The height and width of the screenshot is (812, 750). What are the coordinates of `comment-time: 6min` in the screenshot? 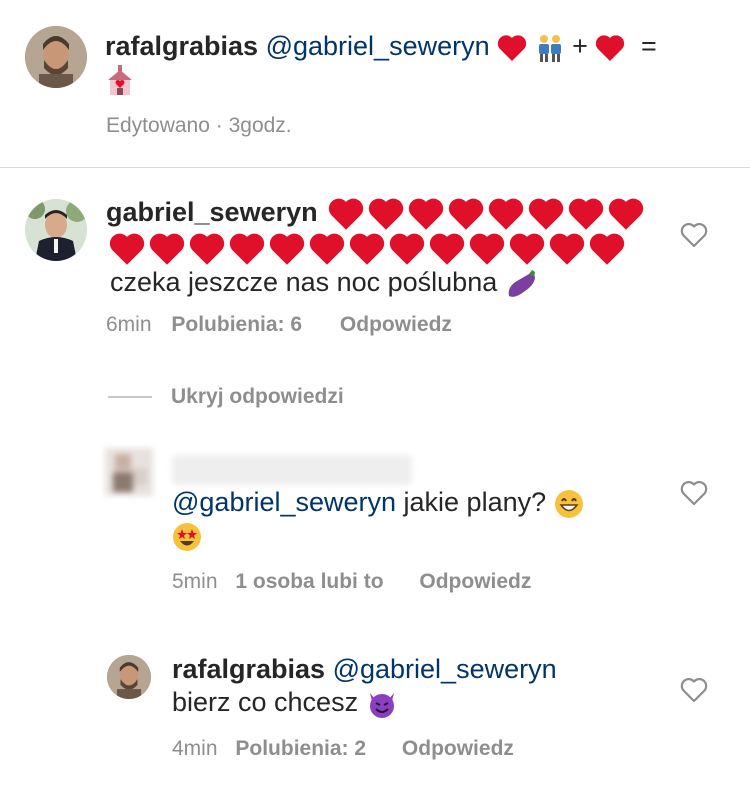 It's located at (129, 324).